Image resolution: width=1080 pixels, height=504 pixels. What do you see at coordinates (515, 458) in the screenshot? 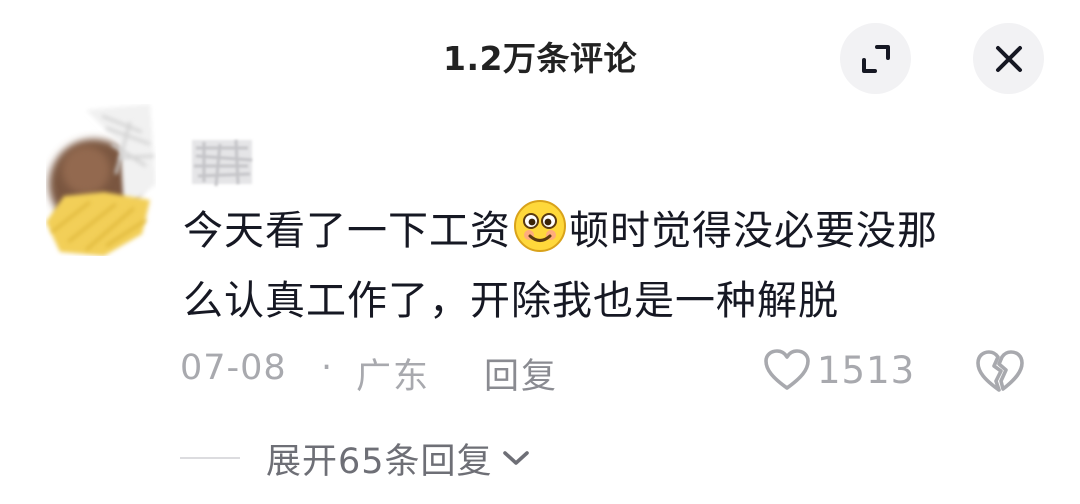
I see `chevron-down-icon` at bounding box center [515, 458].